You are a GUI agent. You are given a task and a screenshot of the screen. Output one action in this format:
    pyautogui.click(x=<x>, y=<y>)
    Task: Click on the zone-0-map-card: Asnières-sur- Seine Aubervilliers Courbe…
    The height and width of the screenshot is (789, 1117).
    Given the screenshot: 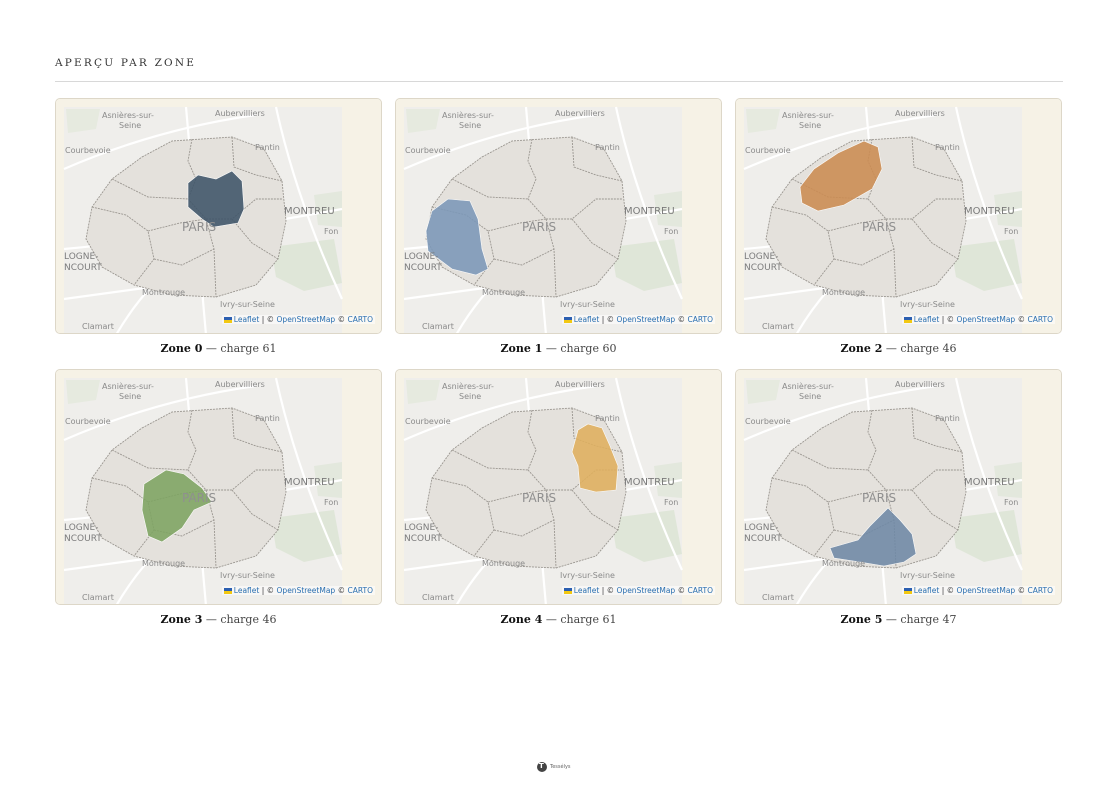 What is the action you would take?
    pyautogui.click(x=218, y=216)
    